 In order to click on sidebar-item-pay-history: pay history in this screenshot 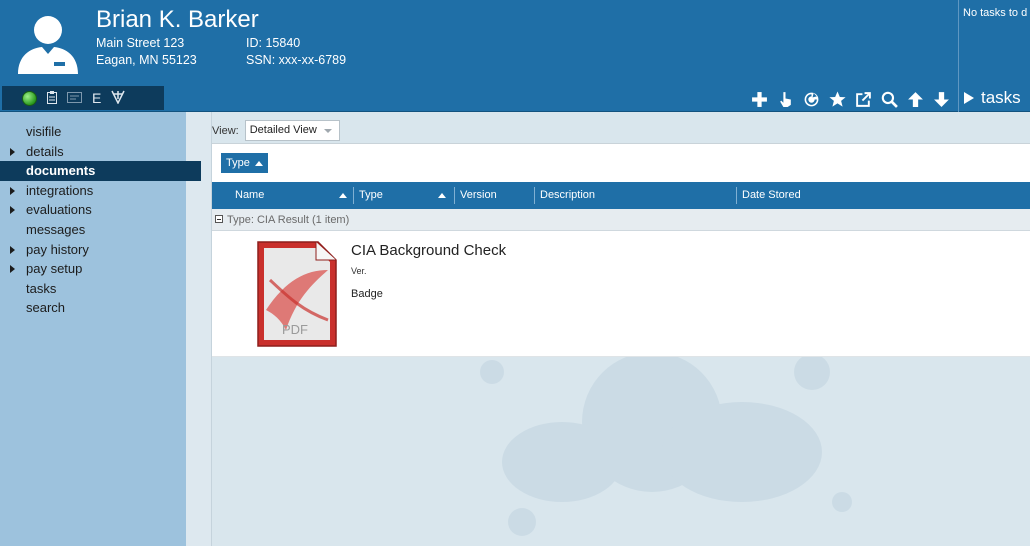, I will do `click(93, 250)`.